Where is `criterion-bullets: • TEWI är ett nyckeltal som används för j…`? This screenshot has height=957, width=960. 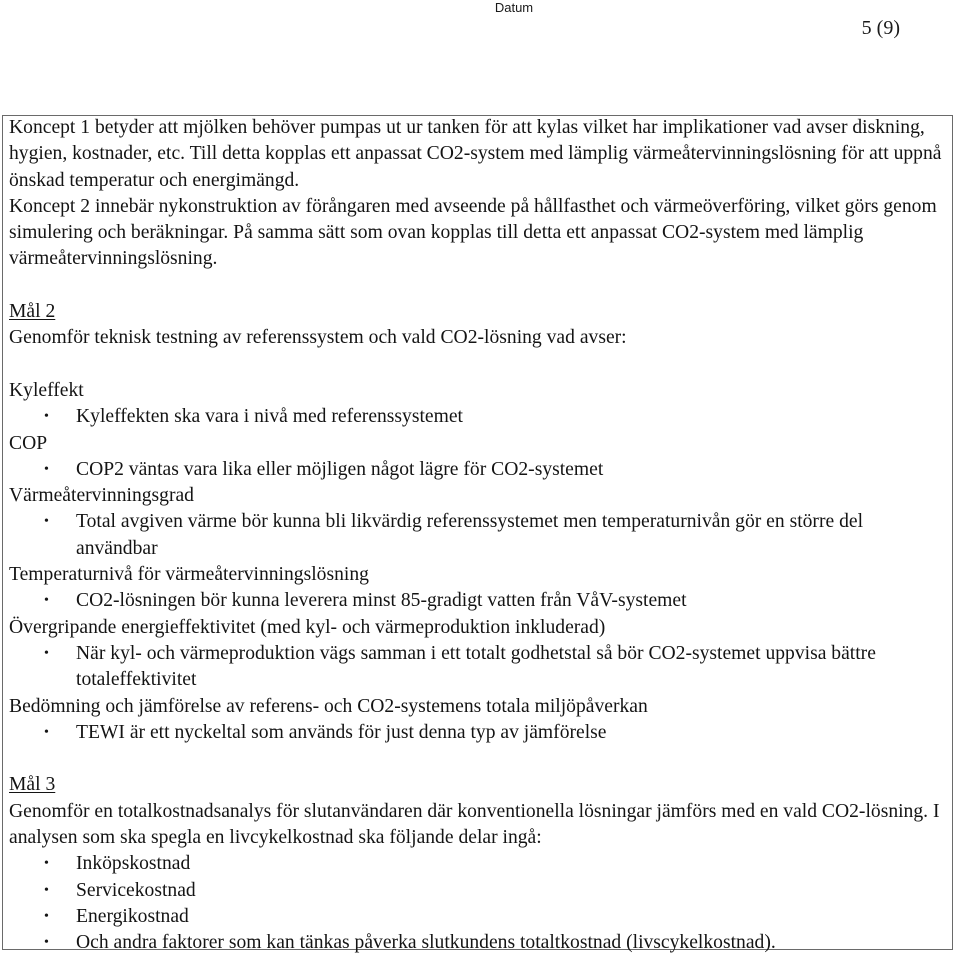 criterion-bullets: • TEWI är ett nyckeltal som används för j… is located at coordinates (481, 733).